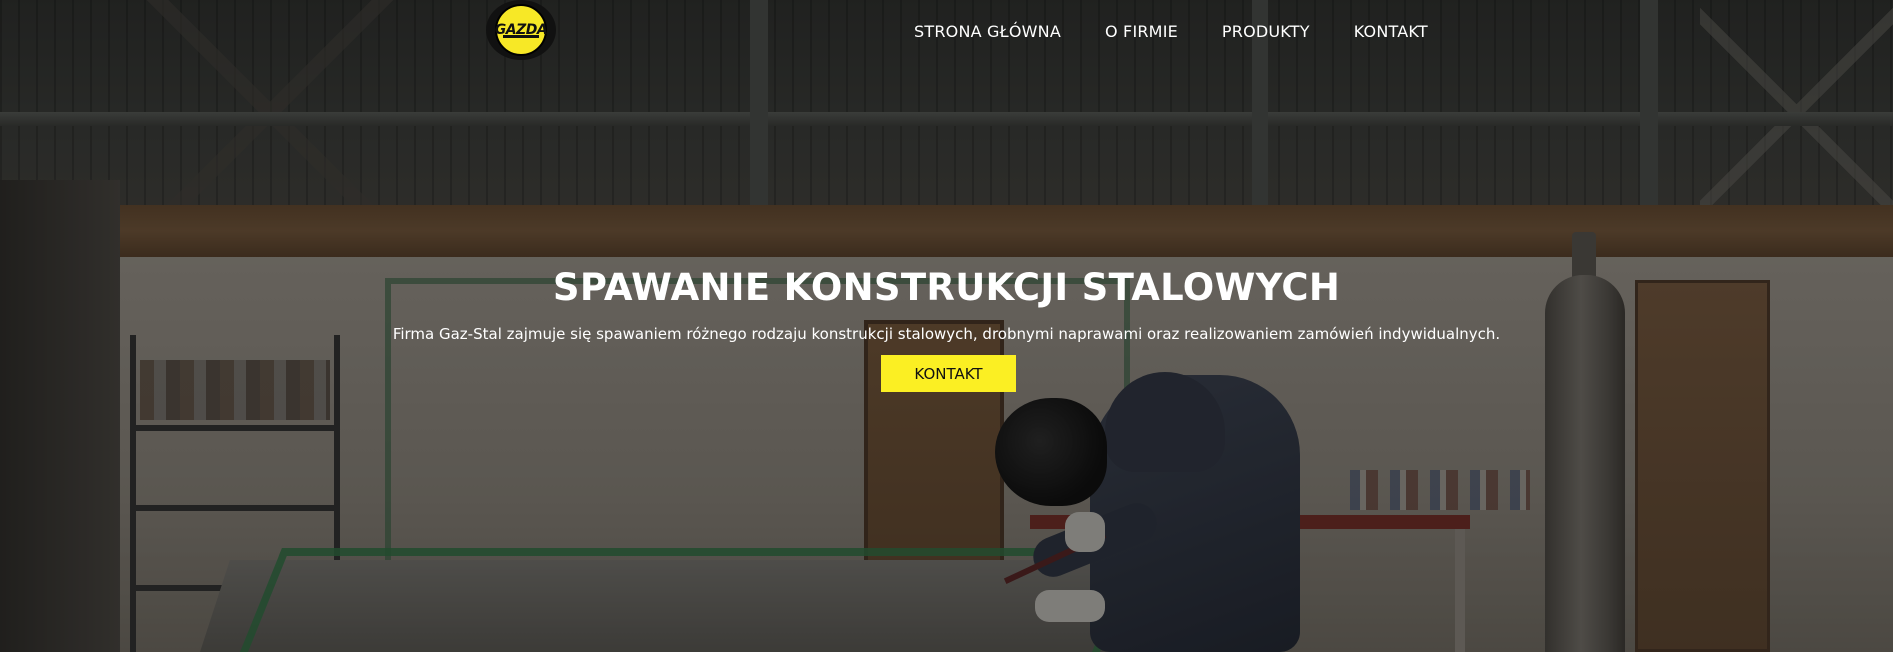 The image size is (1893, 652). Describe the element at coordinates (987, 31) in the screenshot. I see `nav-item-home: STRONA GŁÓWNA` at that location.